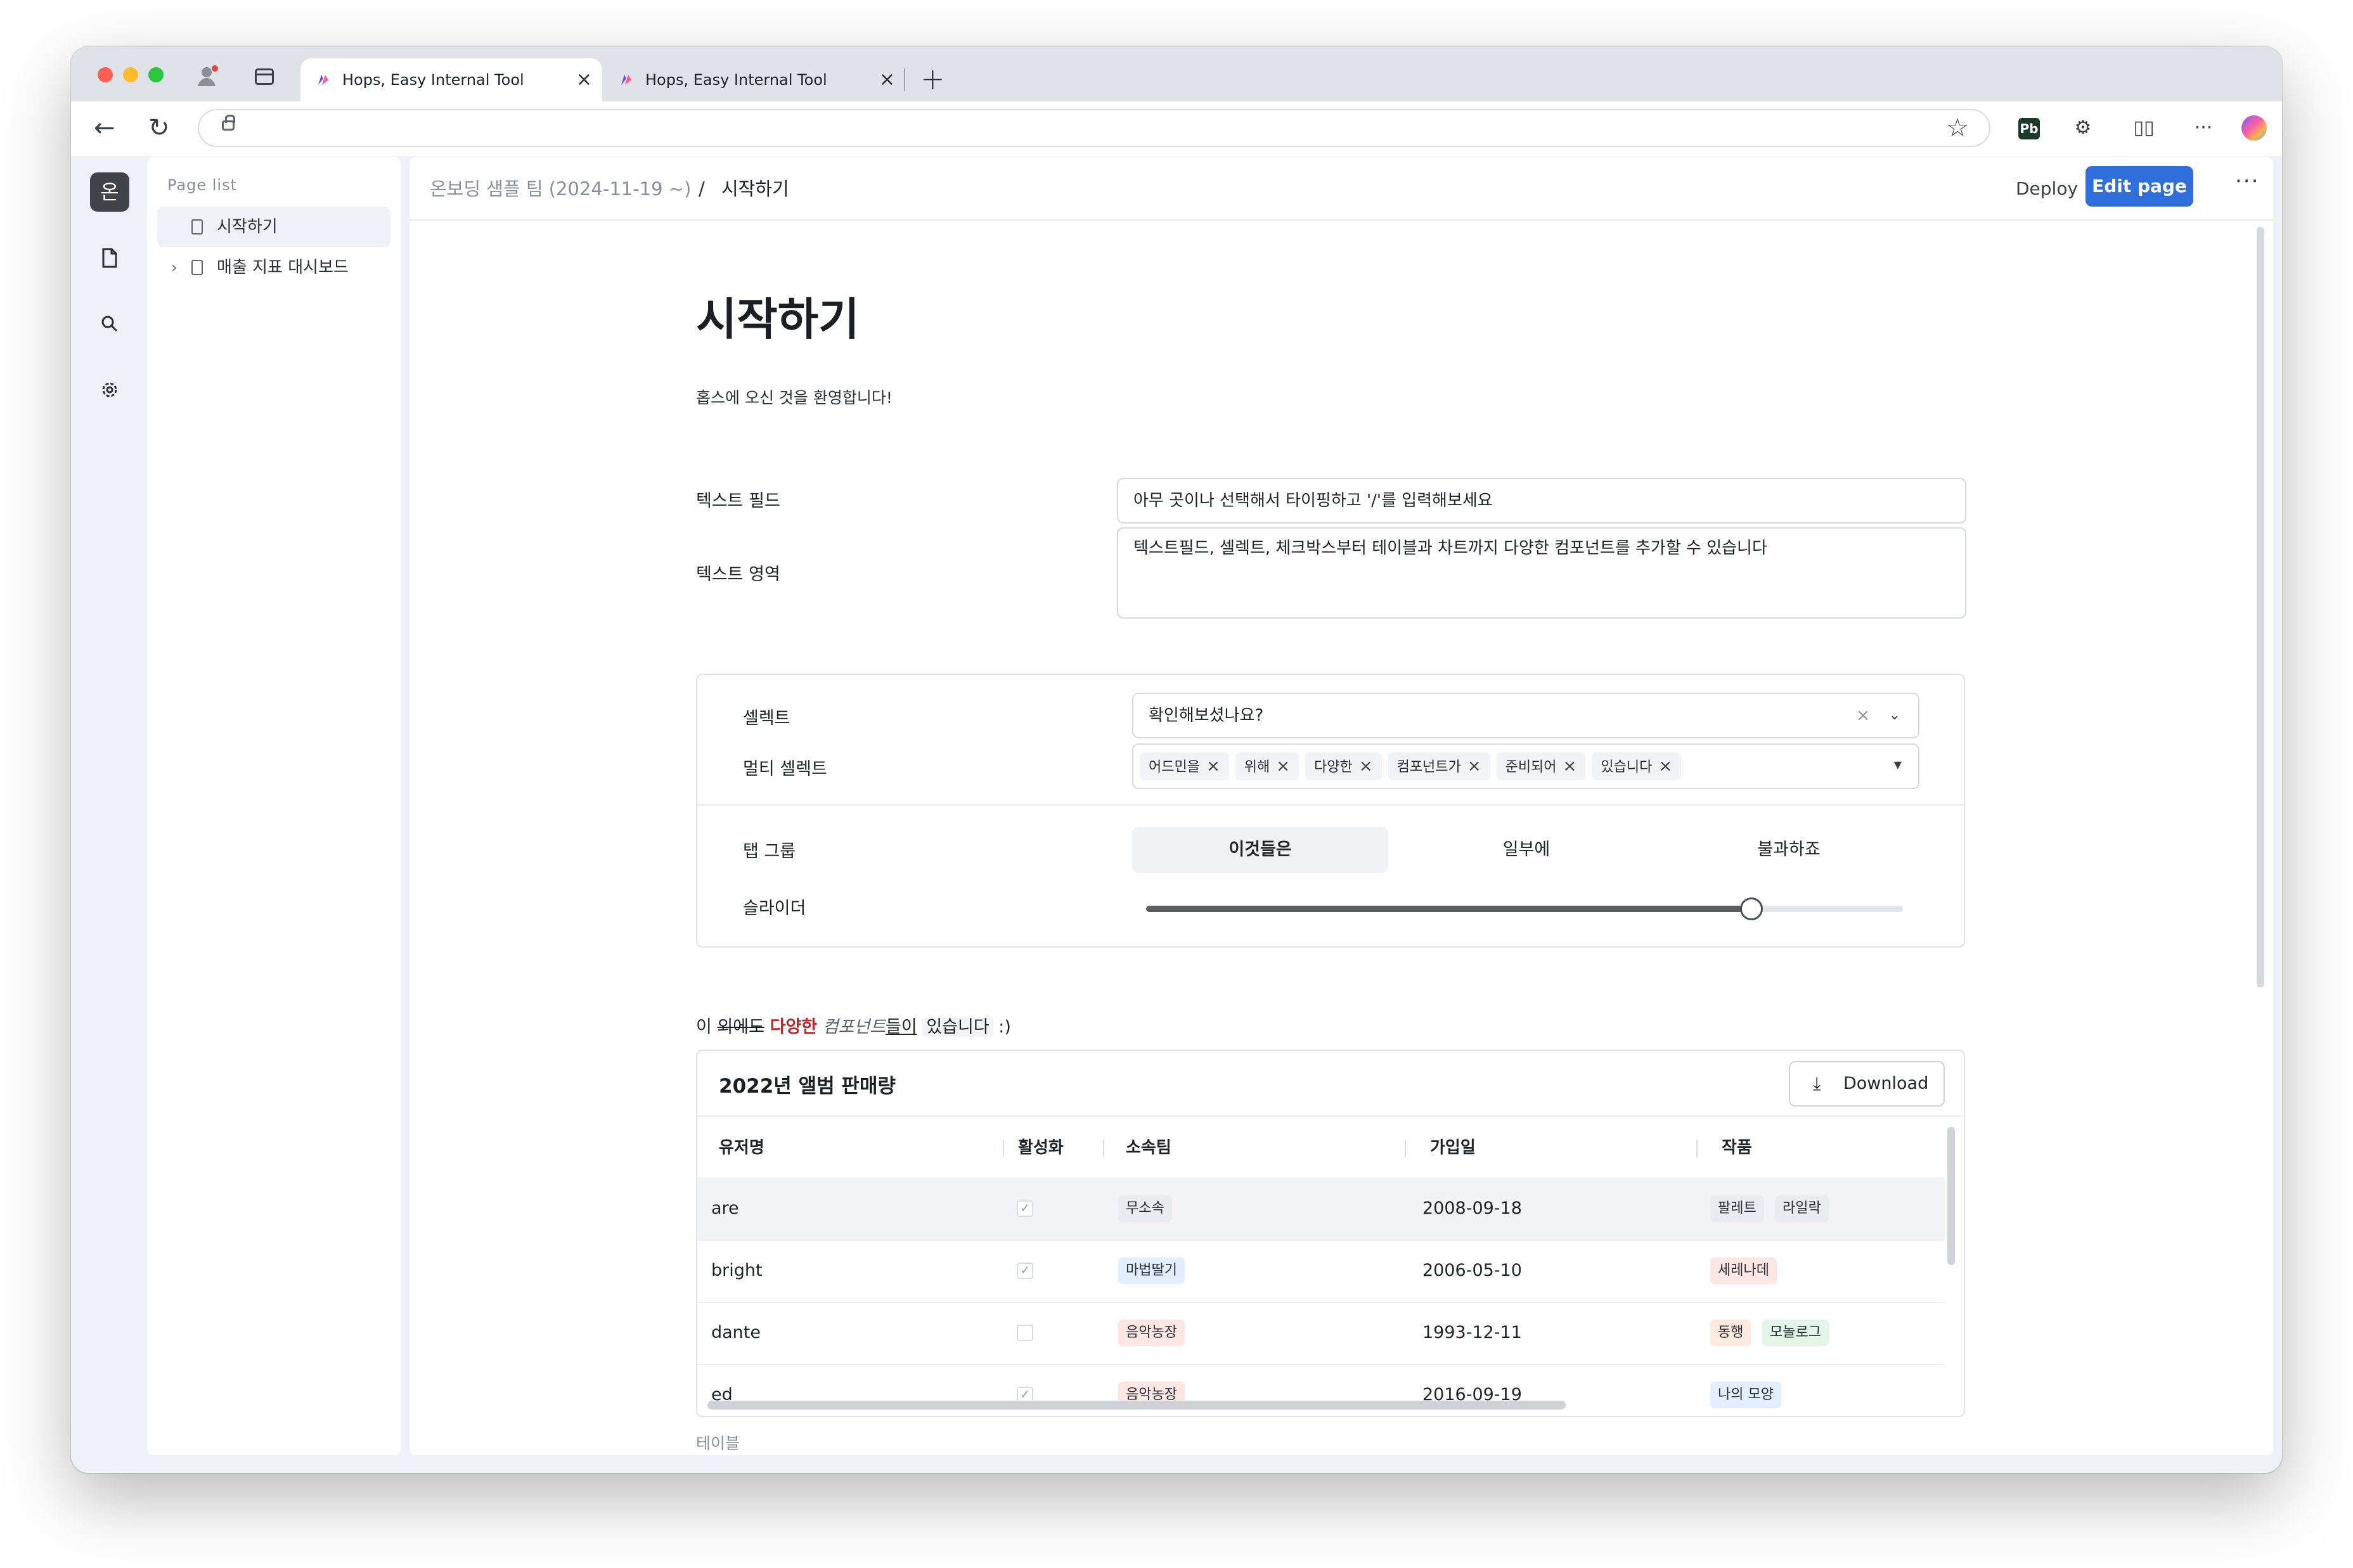 This screenshot has width=2353, height=1568. Describe the element at coordinates (1743, 1270) in the screenshot. I see `work-tag: 세레나데` at that location.